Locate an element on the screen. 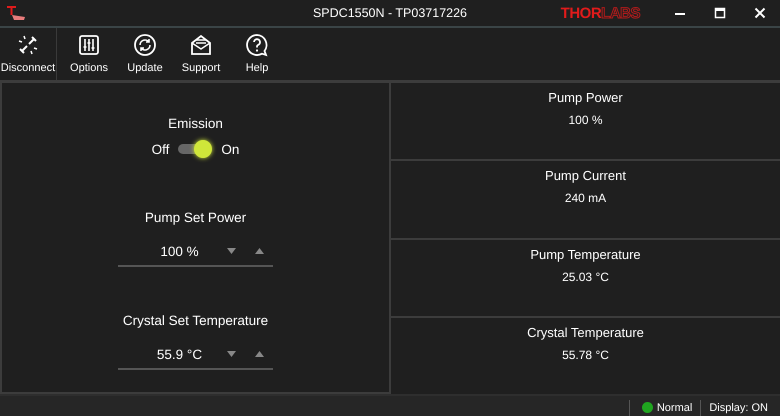 This screenshot has height=416, width=780. toolbar-button: Disconnect is located at coordinates (28, 54).